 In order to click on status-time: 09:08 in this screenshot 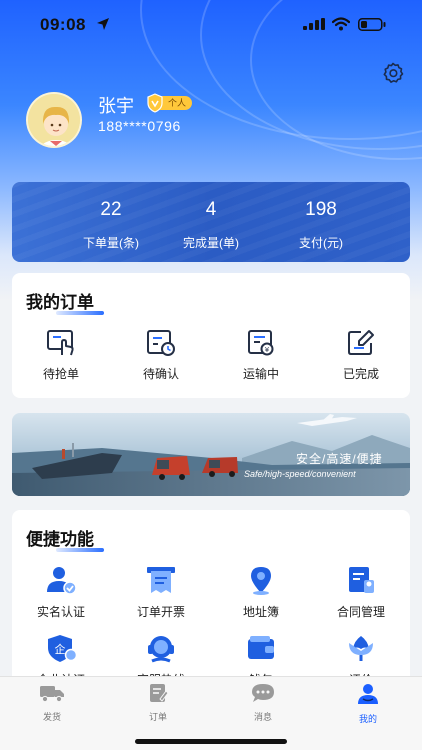, I will do `click(63, 24)`.